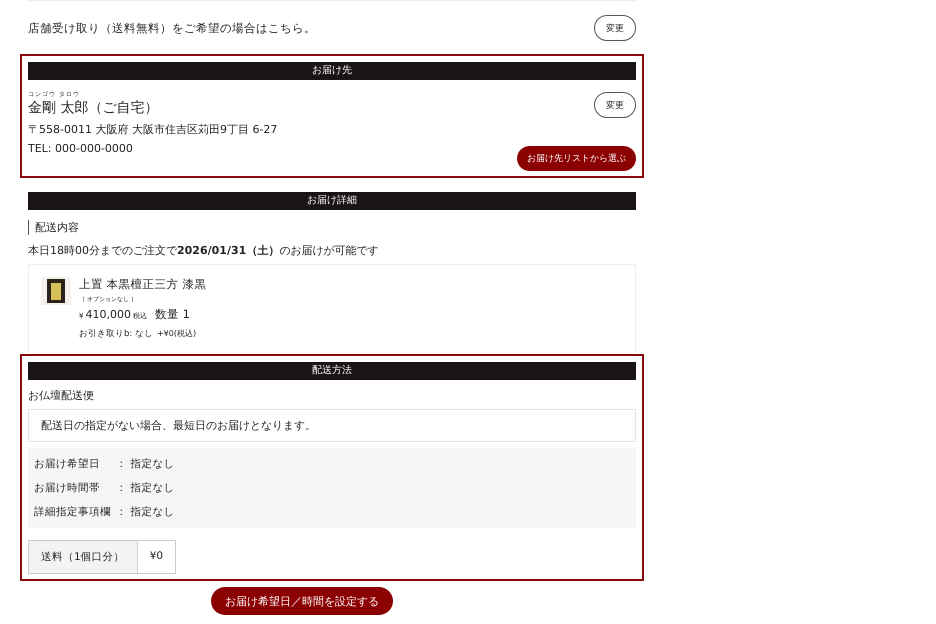 This screenshot has height=624, width=936. I want to click on address-list-button: お届け先リストから選ぶ, so click(576, 158).